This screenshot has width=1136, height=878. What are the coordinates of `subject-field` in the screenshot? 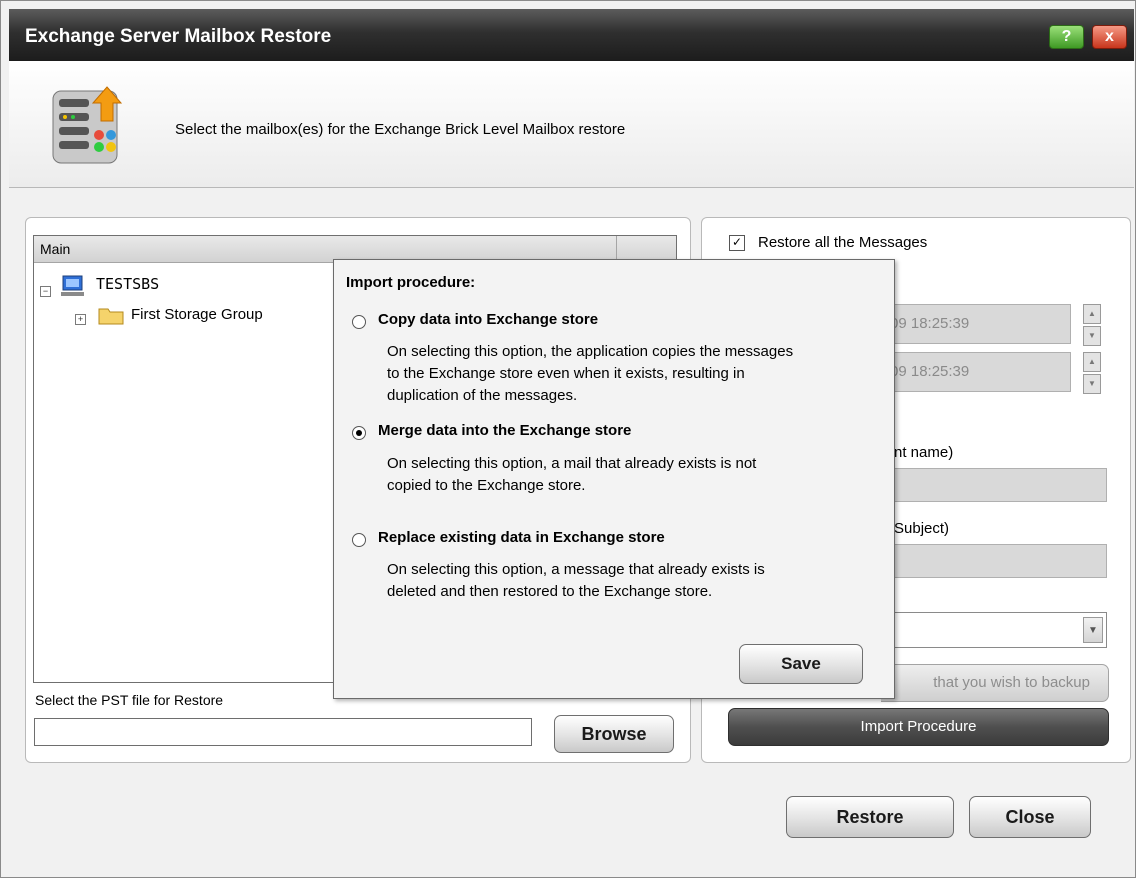 It's located at (994, 561).